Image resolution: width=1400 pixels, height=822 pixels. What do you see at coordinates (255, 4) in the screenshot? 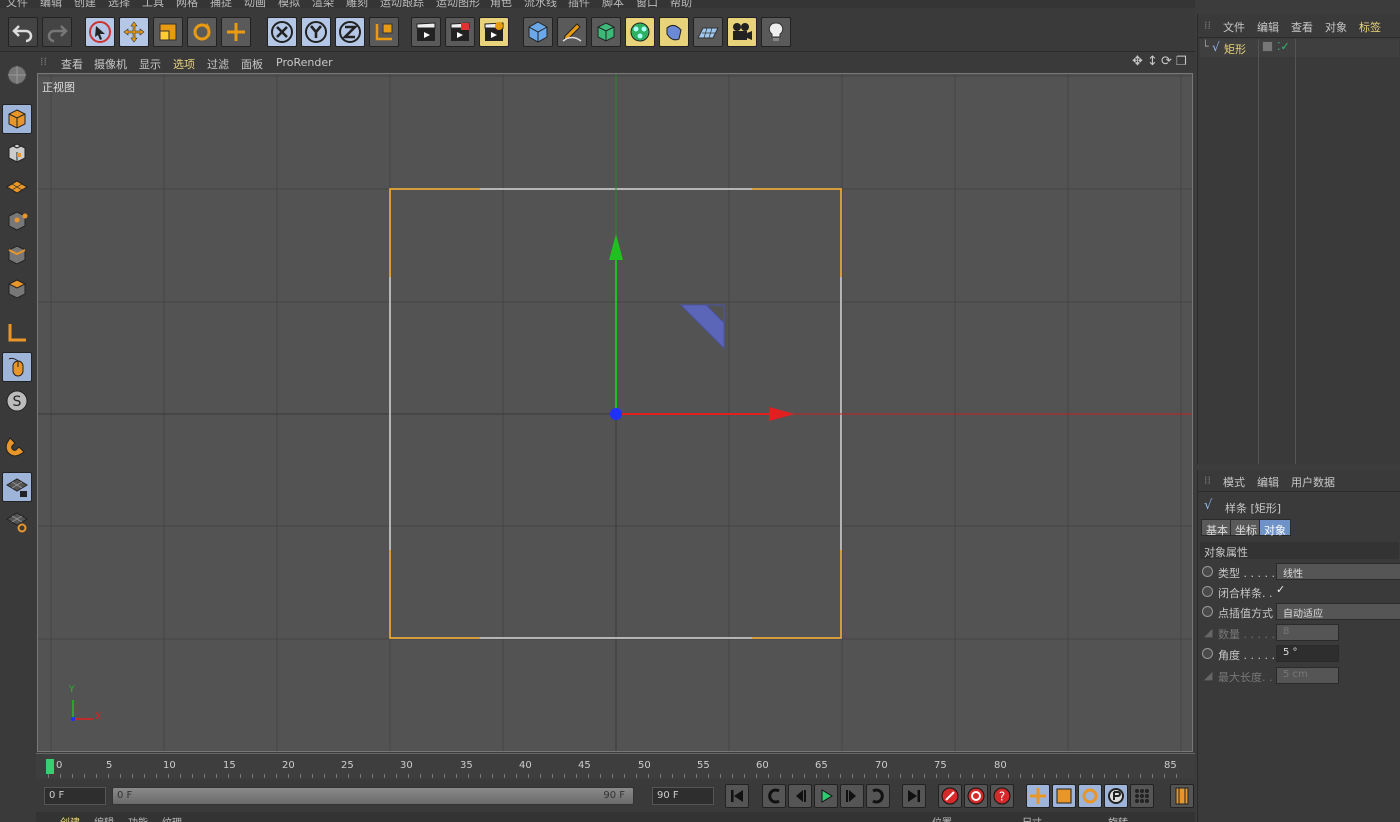
I see `menu-animate: 动画` at bounding box center [255, 4].